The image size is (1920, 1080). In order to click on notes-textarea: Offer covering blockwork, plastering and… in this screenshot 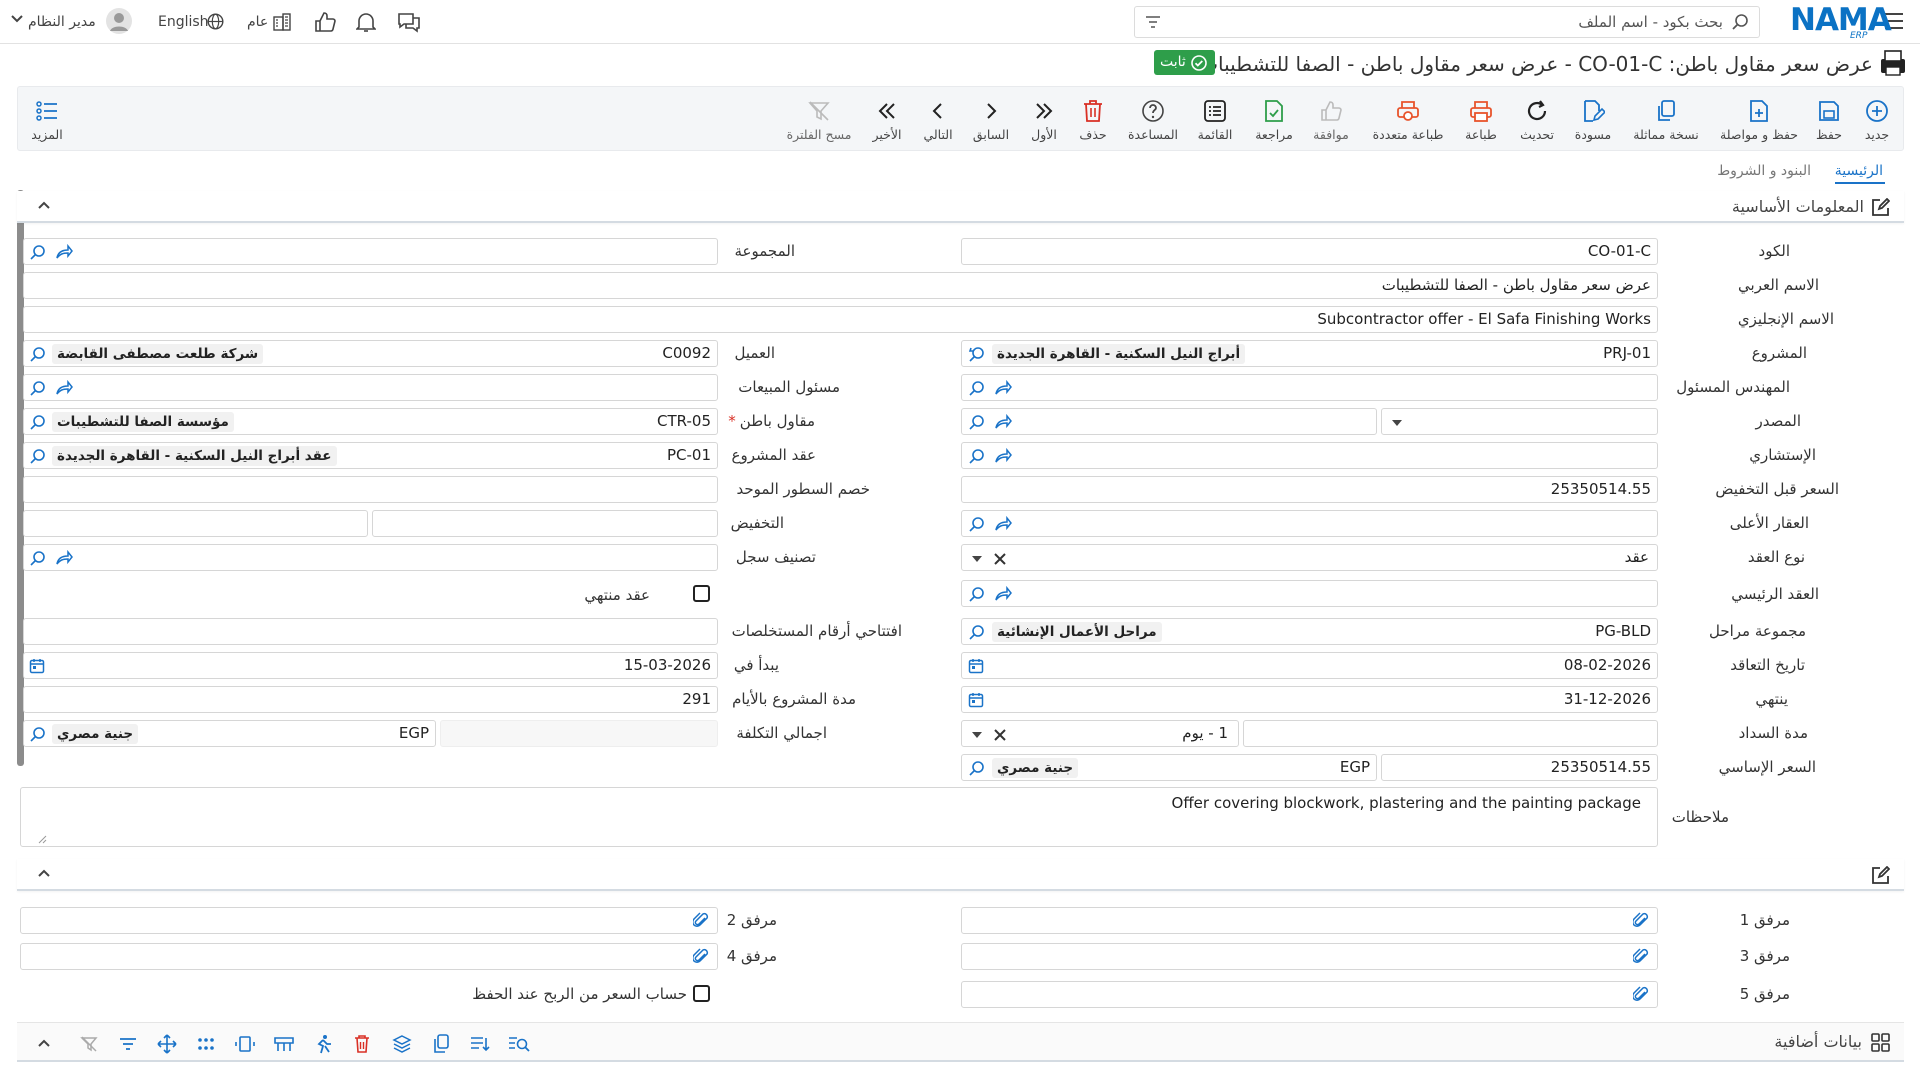, I will do `click(839, 817)`.